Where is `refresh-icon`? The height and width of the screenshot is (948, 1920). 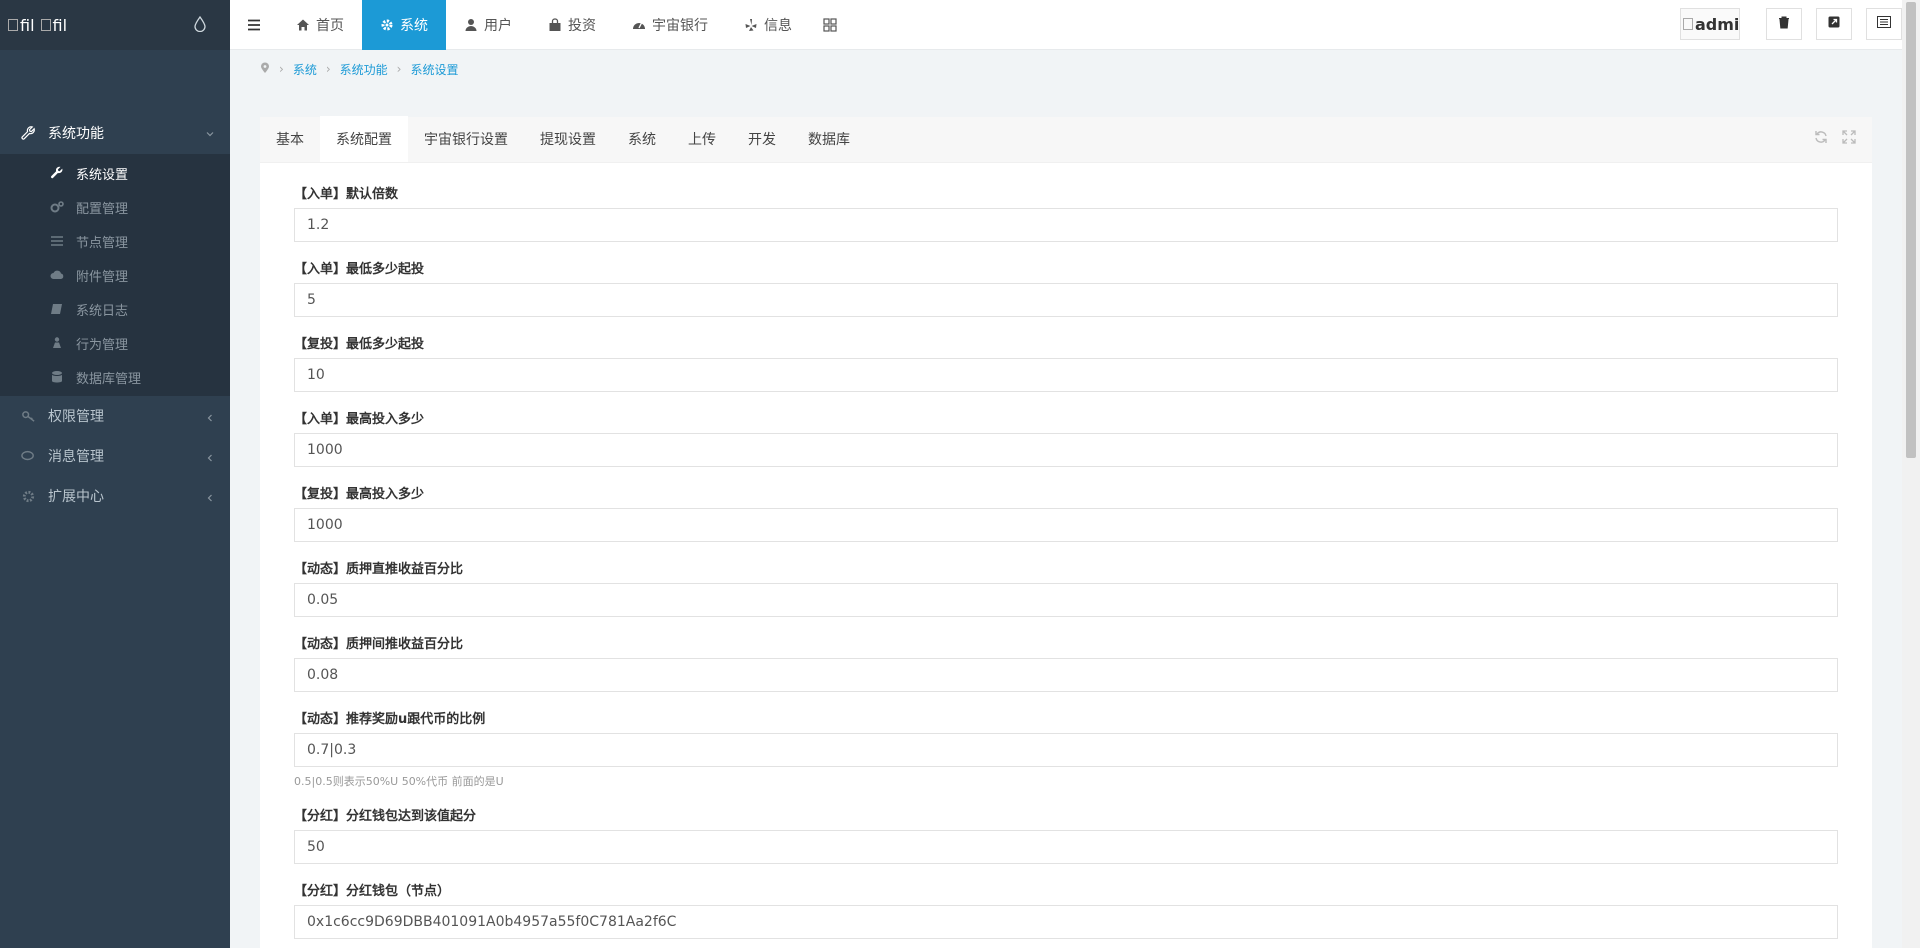 refresh-icon is located at coordinates (1822, 138).